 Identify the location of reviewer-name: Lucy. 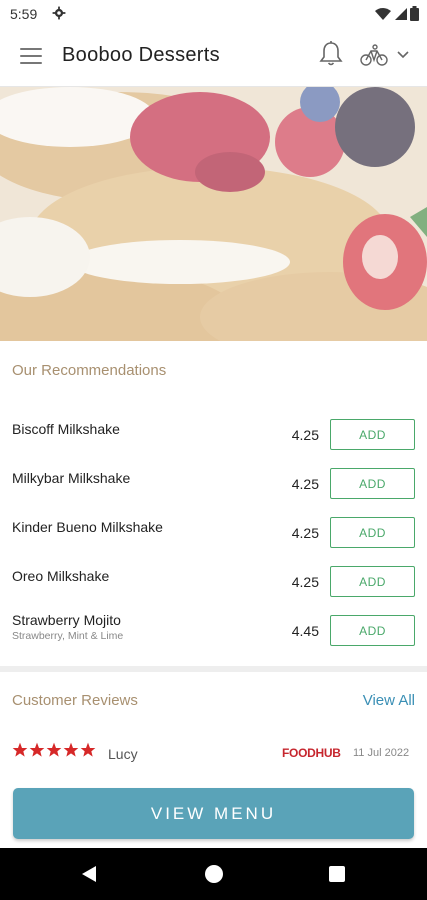
(123, 754).